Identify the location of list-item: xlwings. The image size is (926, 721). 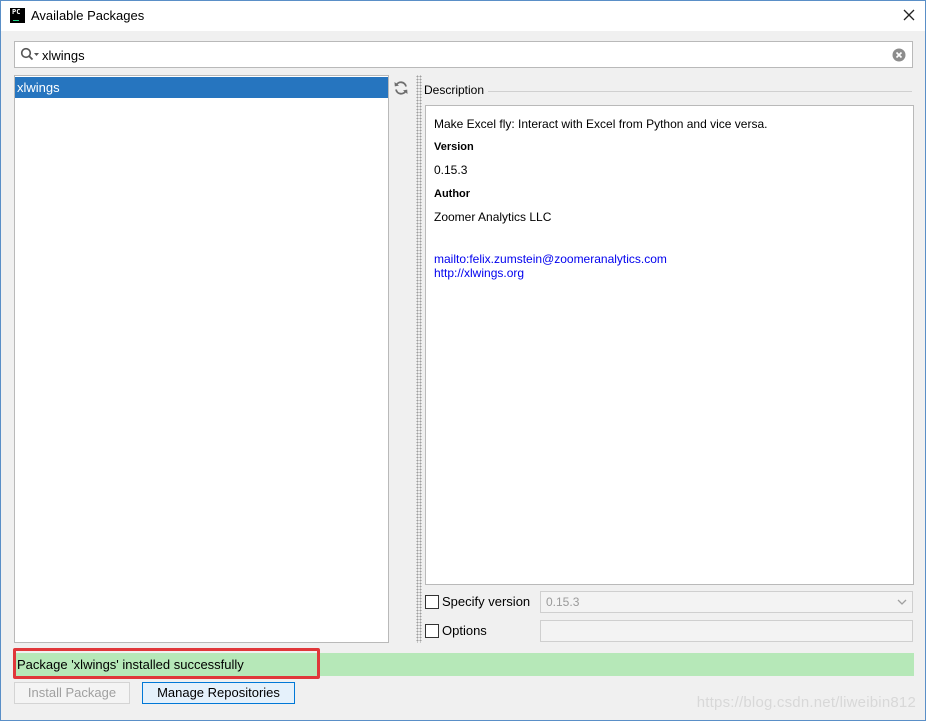
(201, 87).